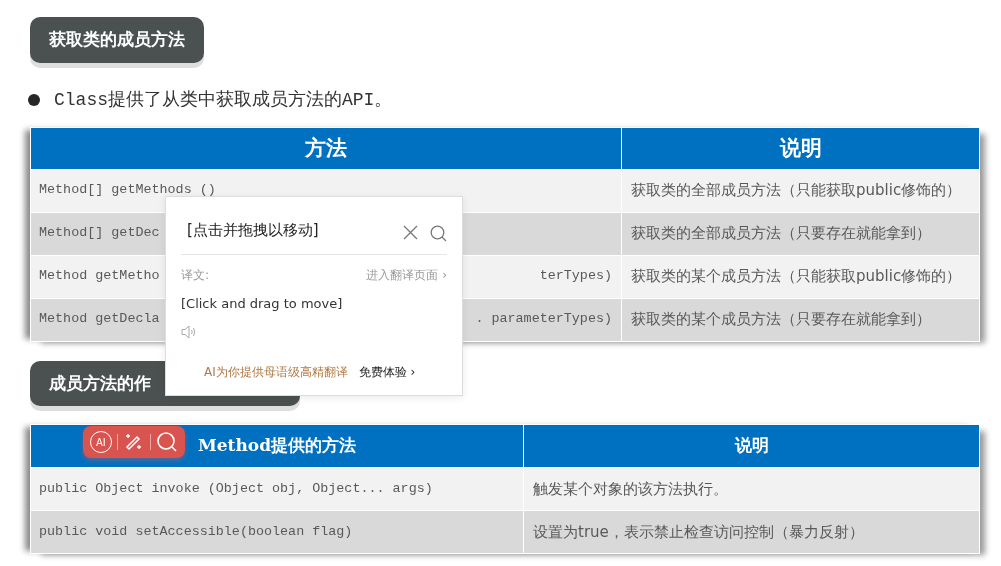  I want to click on bullet-icon, so click(34, 100).